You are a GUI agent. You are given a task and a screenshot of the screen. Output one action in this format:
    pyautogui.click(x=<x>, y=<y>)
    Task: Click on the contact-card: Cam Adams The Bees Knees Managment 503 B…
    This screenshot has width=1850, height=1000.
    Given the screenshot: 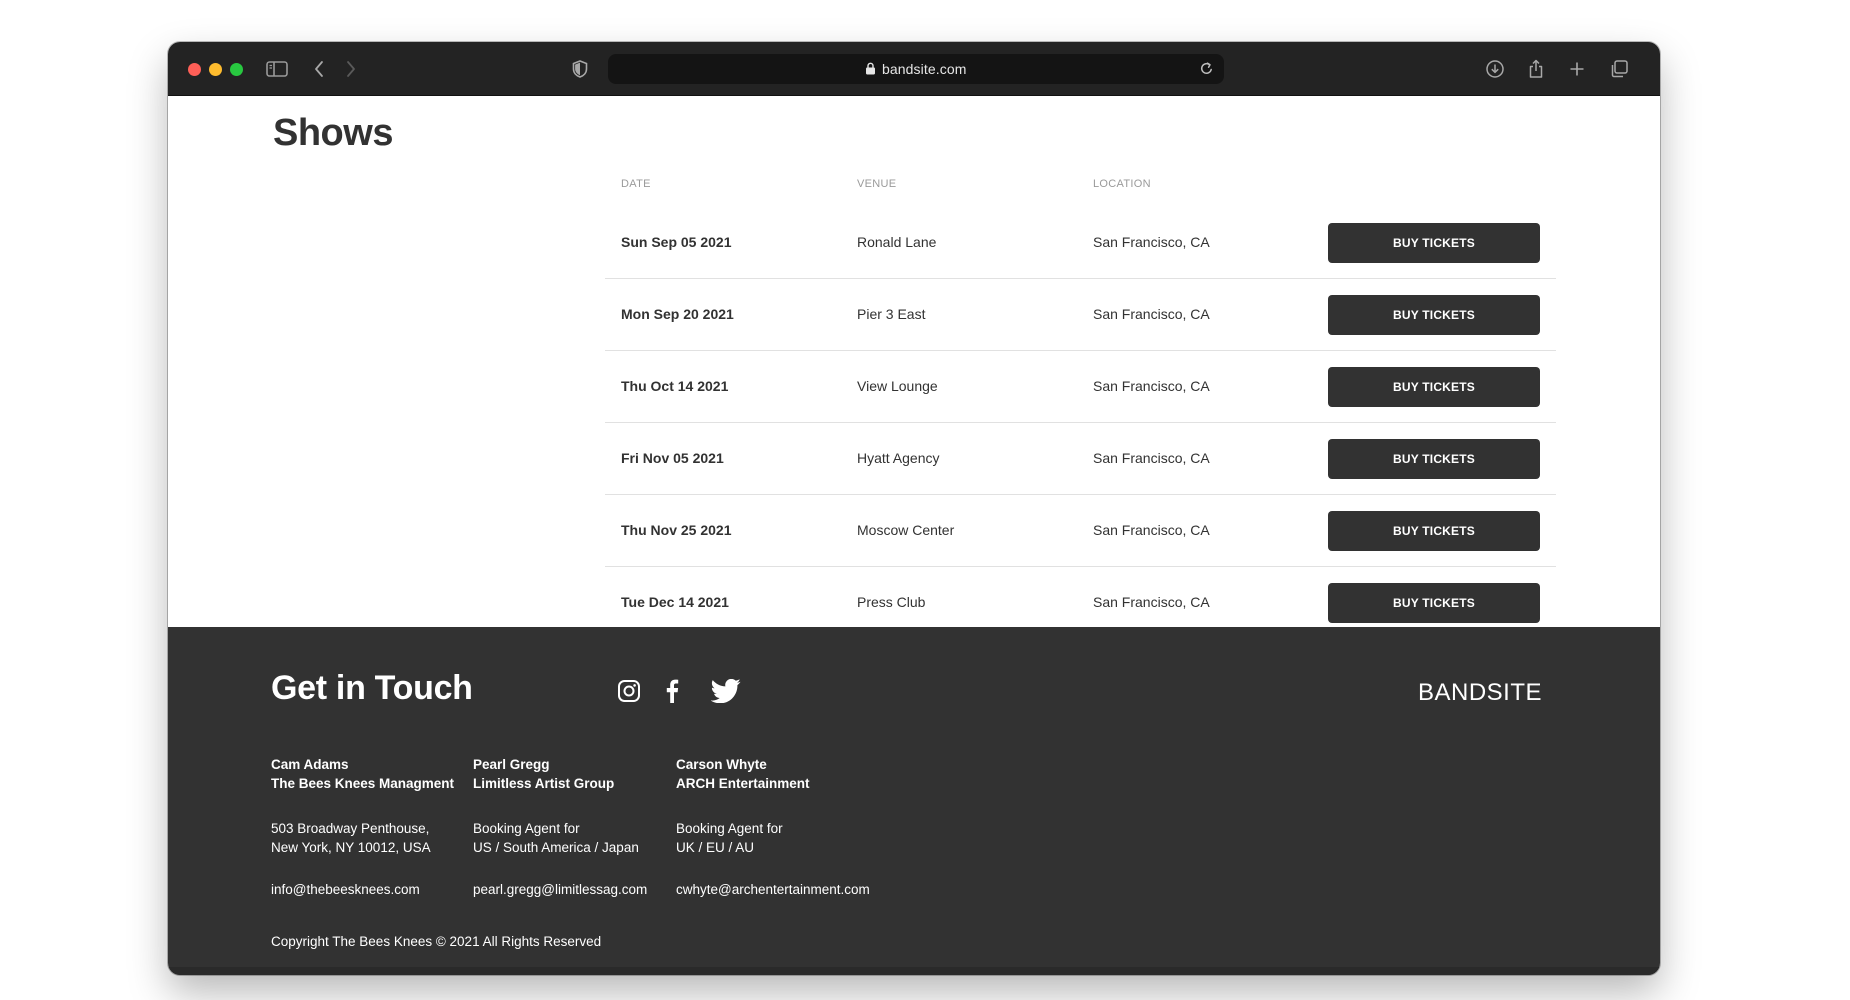 What is the action you would take?
    pyautogui.click(x=362, y=827)
    